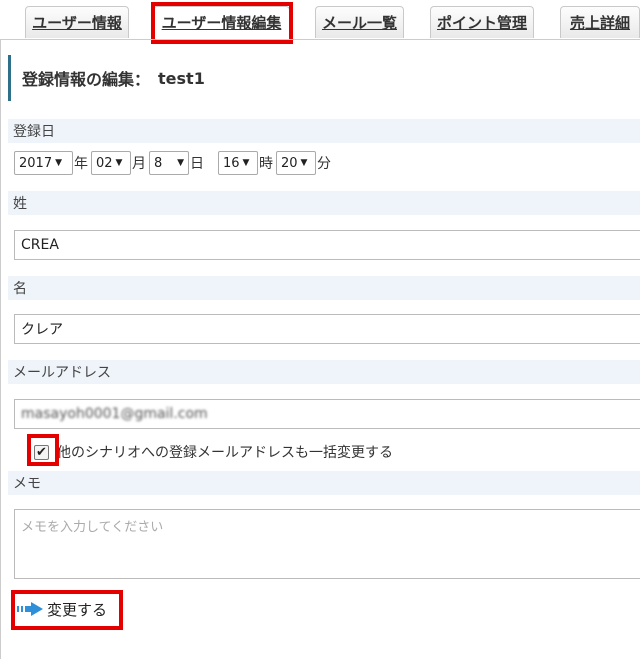 Image resolution: width=640 pixels, height=659 pixels. What do you see at coordinates (324, 131) in the screenshot?
I see `reg-date-label: 登録日` at bounding box center [324, 131].